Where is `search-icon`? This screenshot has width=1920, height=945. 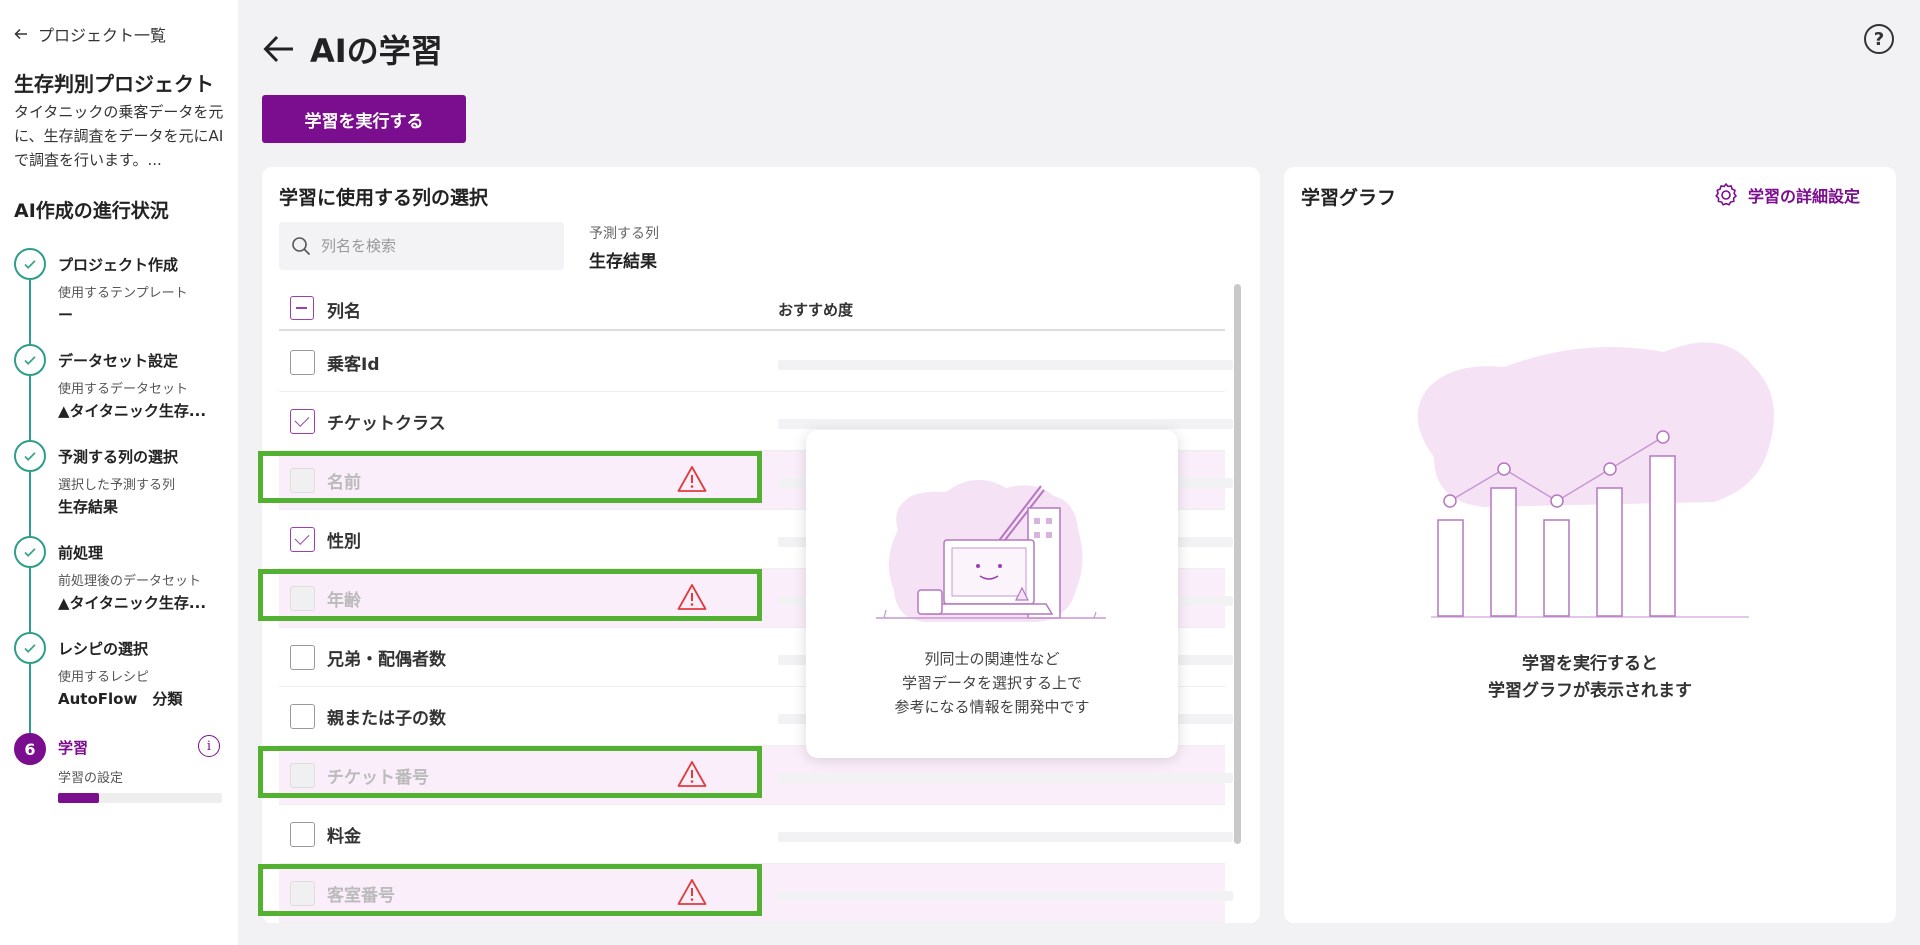
search-icon is located at coordinates (301, 246).